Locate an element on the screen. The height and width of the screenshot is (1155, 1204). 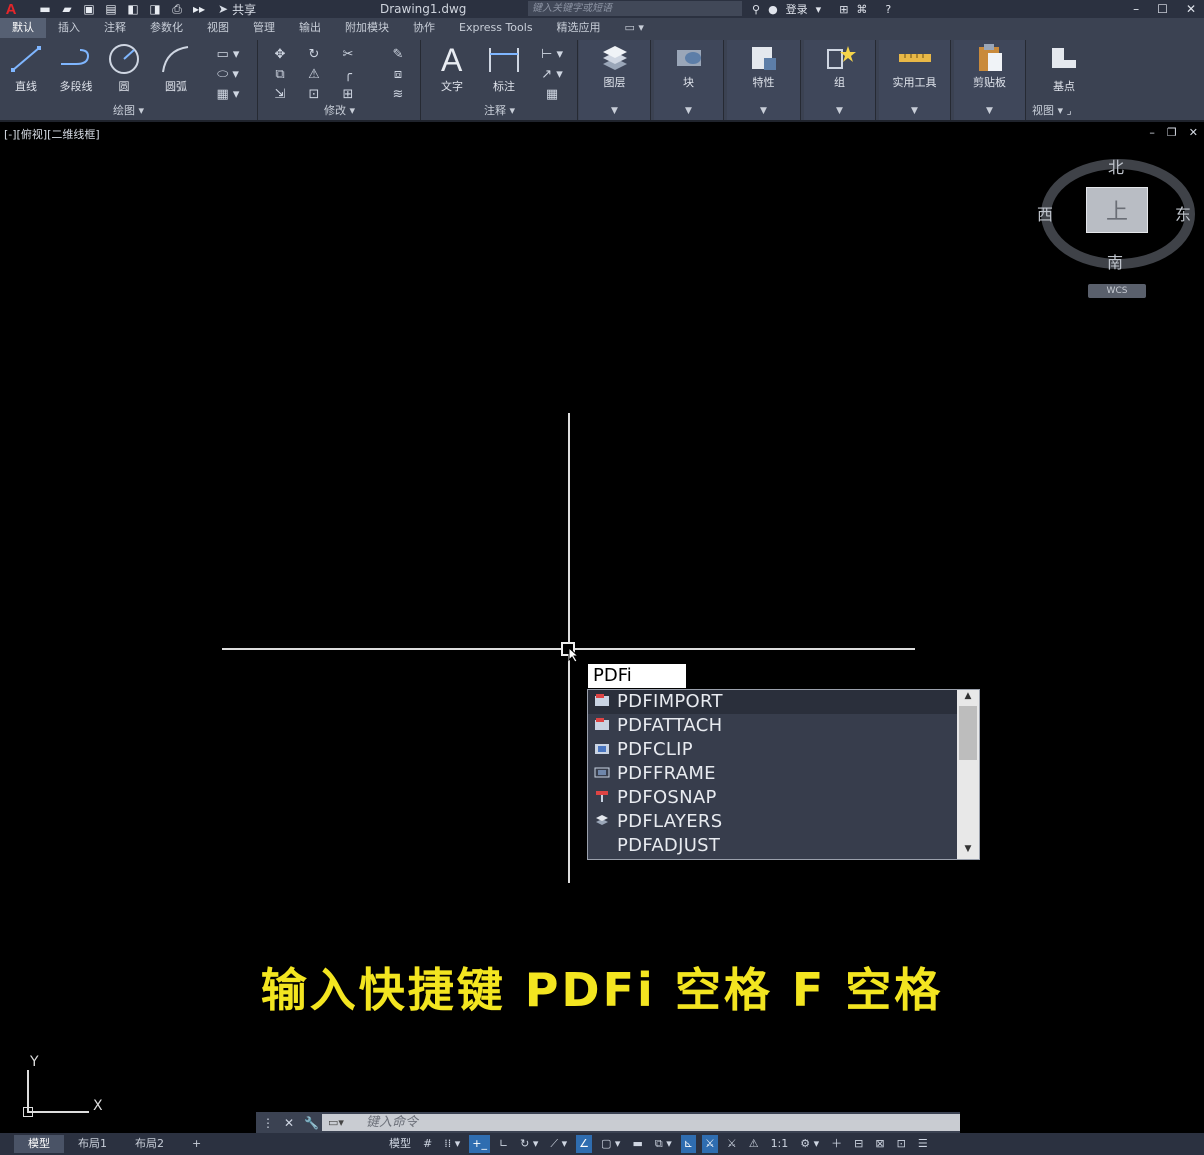
isodraft-icon: ⟋ ▾ is located at coordinates (558, 1144).